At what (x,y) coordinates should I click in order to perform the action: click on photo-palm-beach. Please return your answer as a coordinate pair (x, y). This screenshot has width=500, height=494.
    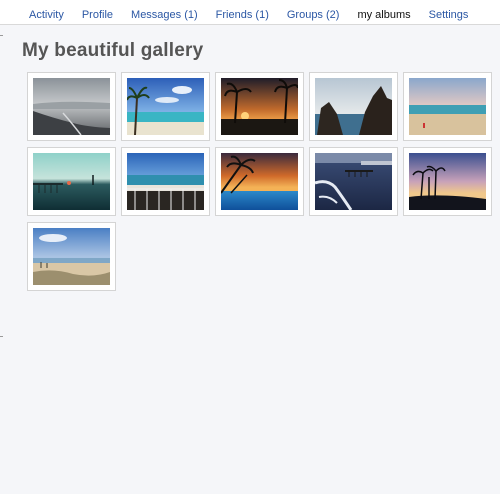
    Looking at the image, I should click on (165, 106).